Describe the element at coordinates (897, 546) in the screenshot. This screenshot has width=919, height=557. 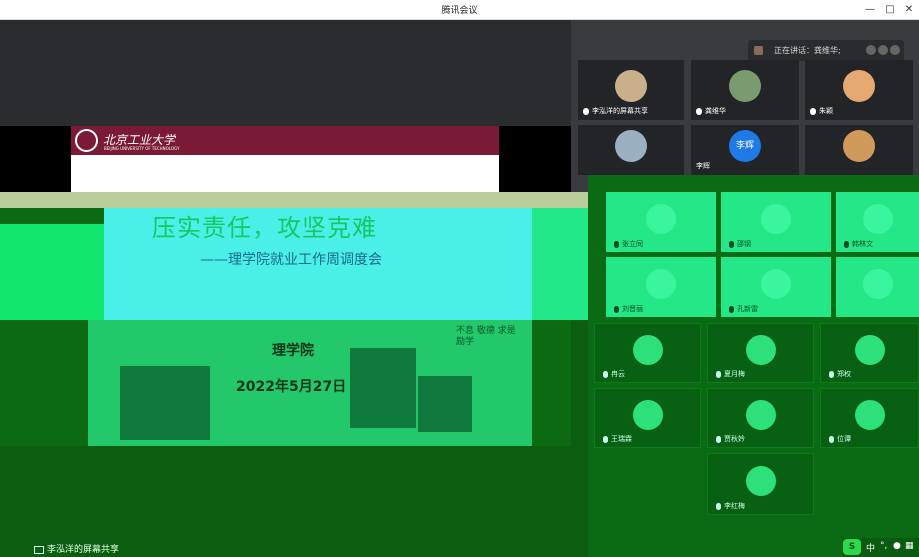
I see `mic-icon: ●` at that location.